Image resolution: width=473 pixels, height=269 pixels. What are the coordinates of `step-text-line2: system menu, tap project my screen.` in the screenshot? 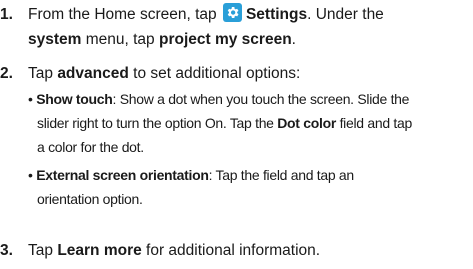 It's located at (162, 39).